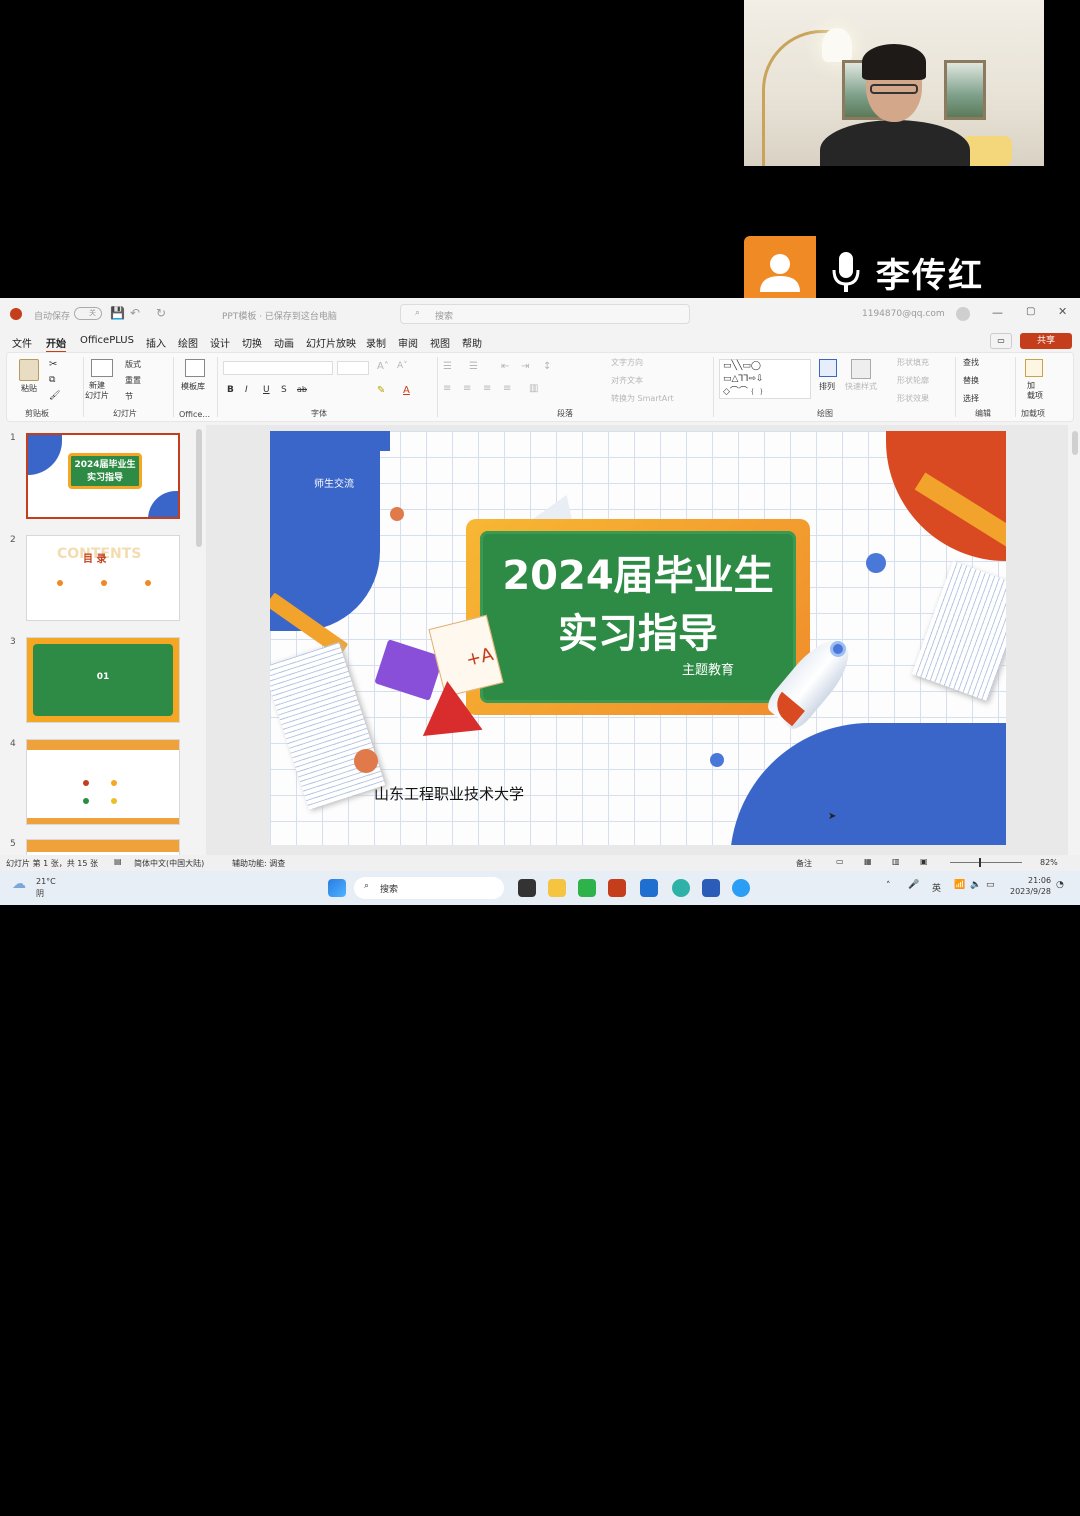 The image size is (1080, 1516). What do you see at coordinates (1034, 368) in the screenshot?
I see `addins-icon` at bounding box center [1034, 368].